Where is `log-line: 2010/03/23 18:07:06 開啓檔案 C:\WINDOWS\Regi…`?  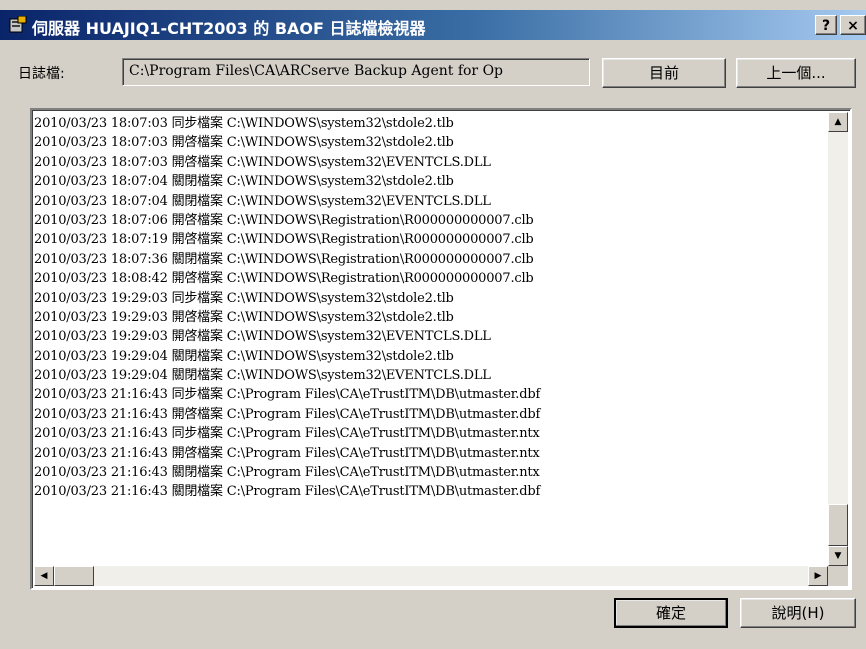
log-line: 2010/03/23 18:07:06 開啓檔案 C:\WINDOWS\Regi… is located at coordinates (284, 220).